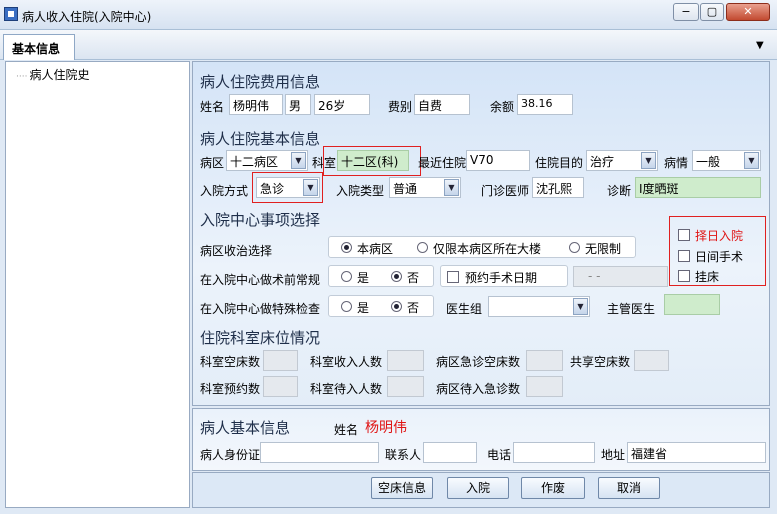 This screenshot has width=777, height=514. I want to click on radio-building, so click(422, 247).